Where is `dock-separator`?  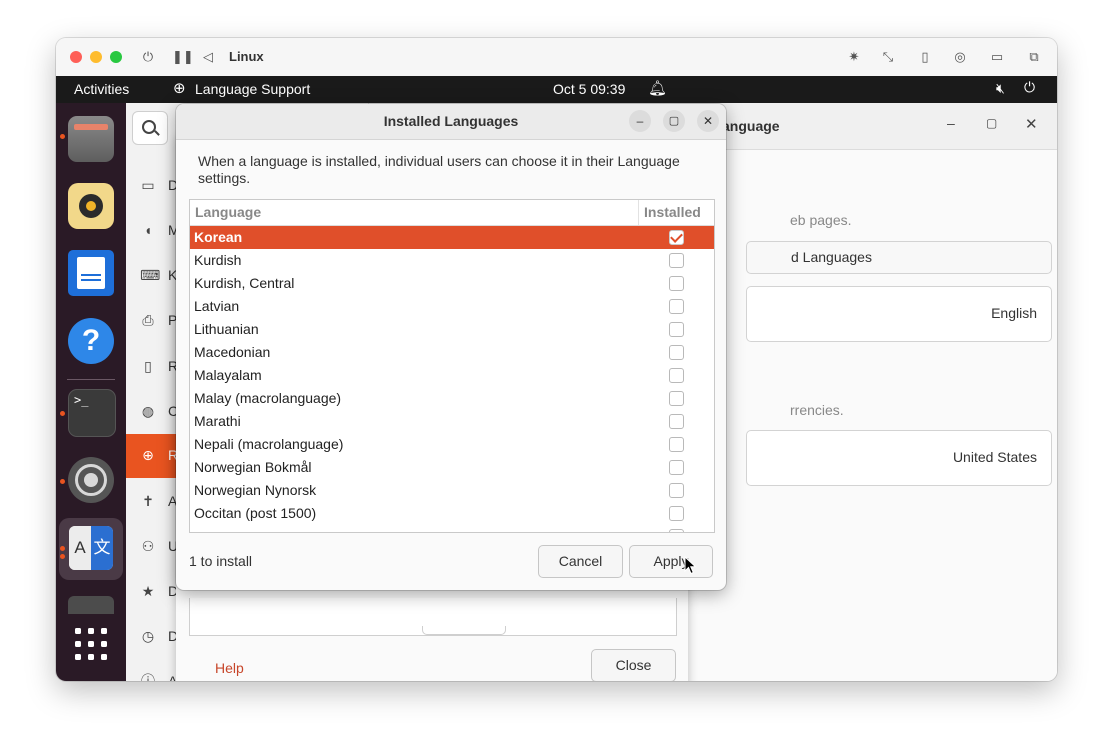 dock-separator is located at coordinates (91, 379).